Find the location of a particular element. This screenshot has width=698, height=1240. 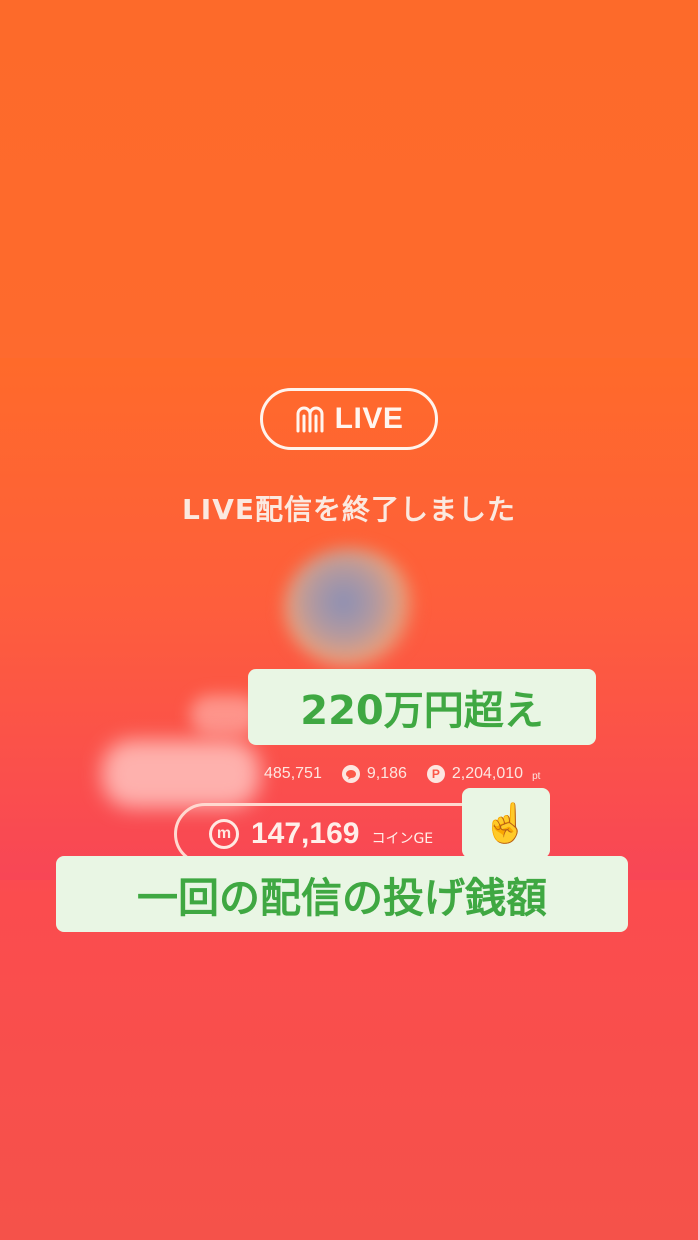

viewers-stat: 485,751 is located at coordinates (293, 774).